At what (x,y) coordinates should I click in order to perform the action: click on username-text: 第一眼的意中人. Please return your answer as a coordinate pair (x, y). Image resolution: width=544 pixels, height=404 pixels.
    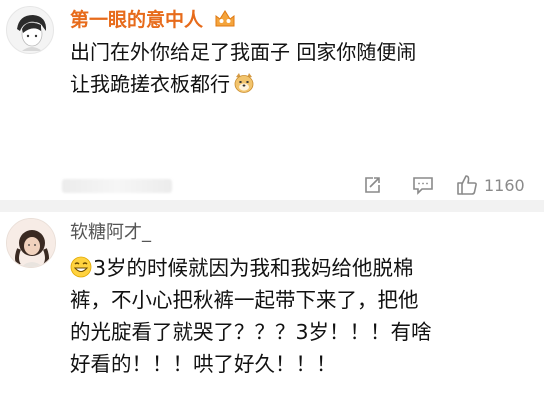
    Looking at the image, I should click on (136, 20).